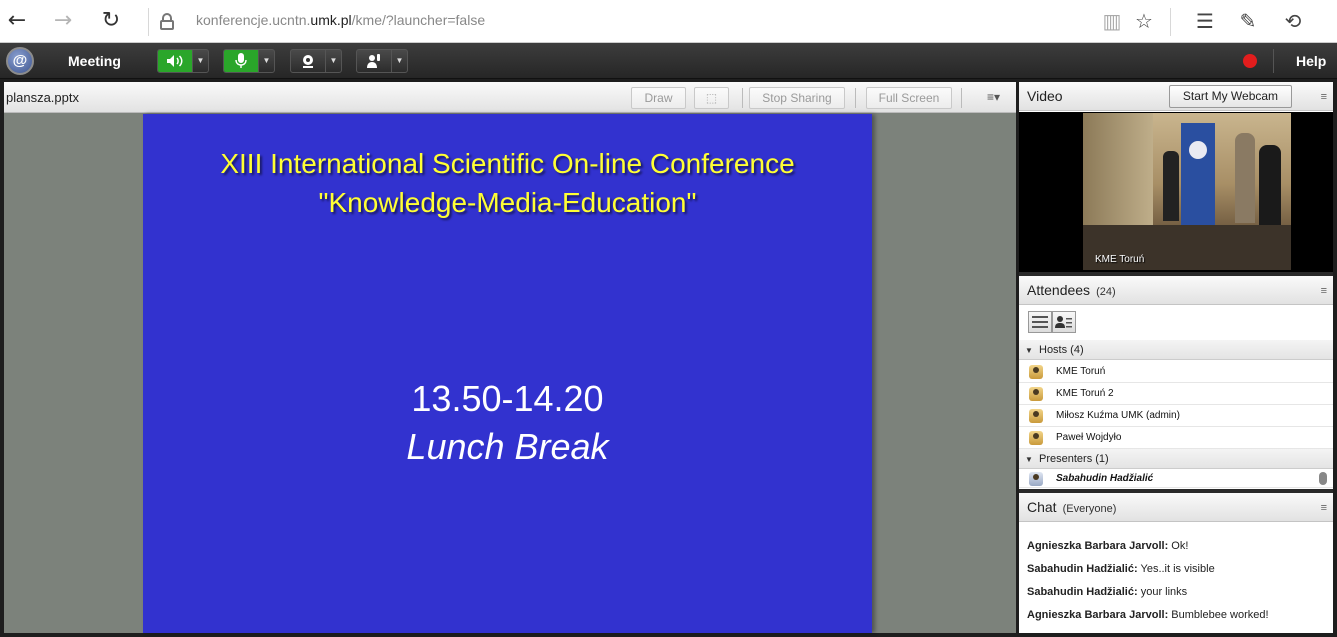 The image size is (1337, 637). I want to click on attendee-name: Sabahudin Hadžialić, so click(1105, 478).